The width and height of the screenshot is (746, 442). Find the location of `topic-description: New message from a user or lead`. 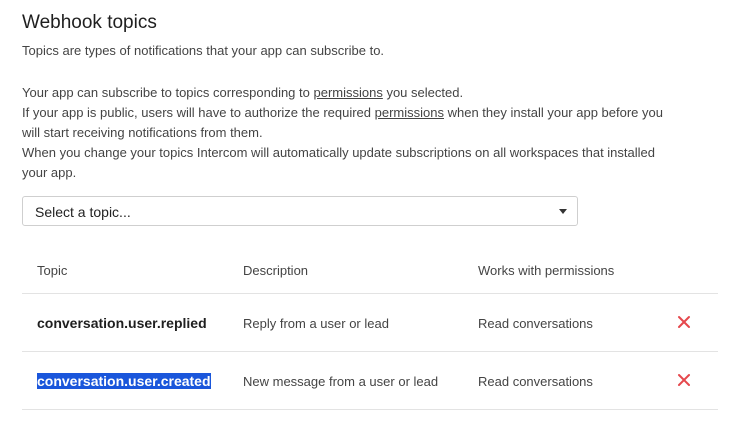

topic-description: New message from a user or lead is located at coordinates (341, 381).